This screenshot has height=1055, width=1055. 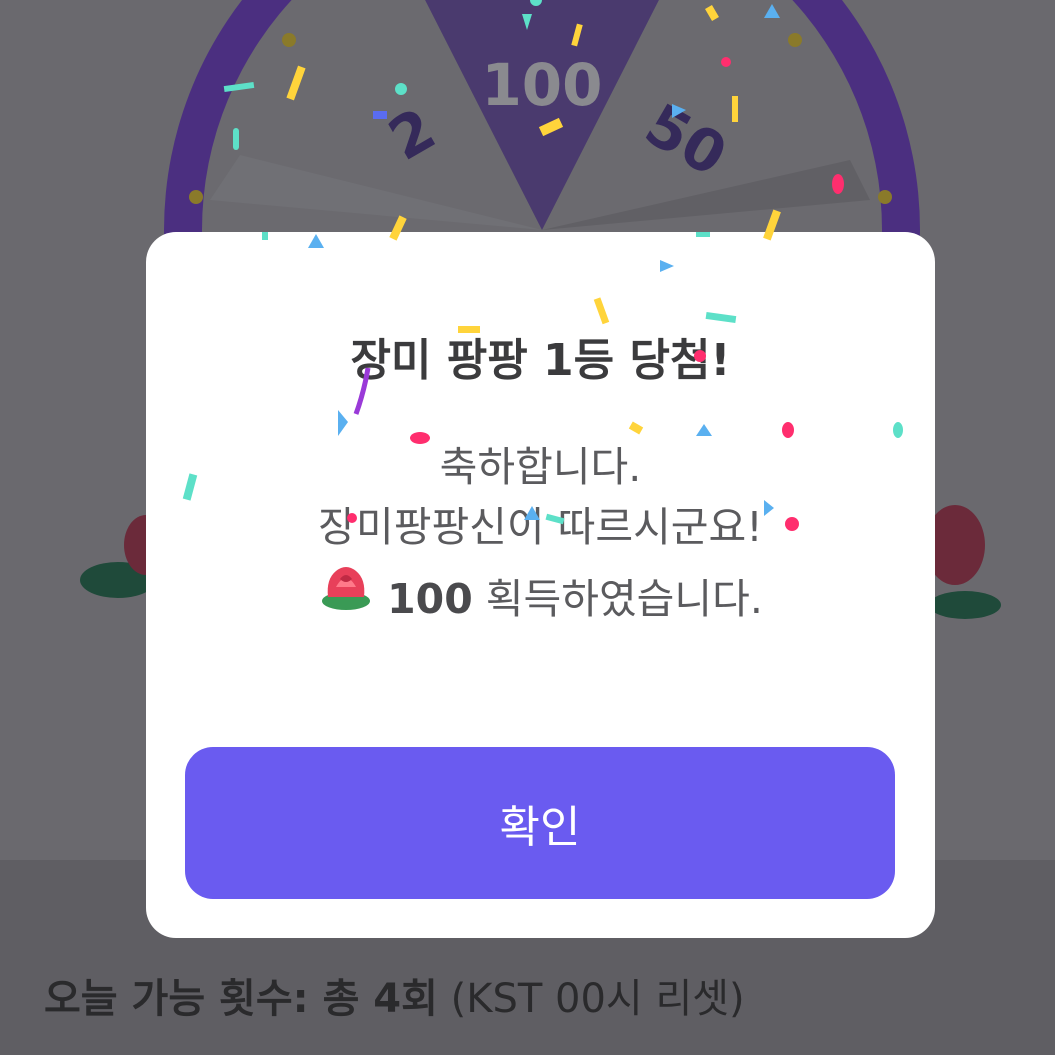 What do you see at coordinates (241, 999) in the screenshot?
I see `attempts-label: 오늘 가능 횟수: 총 4회` at bounding box center [241, 999].